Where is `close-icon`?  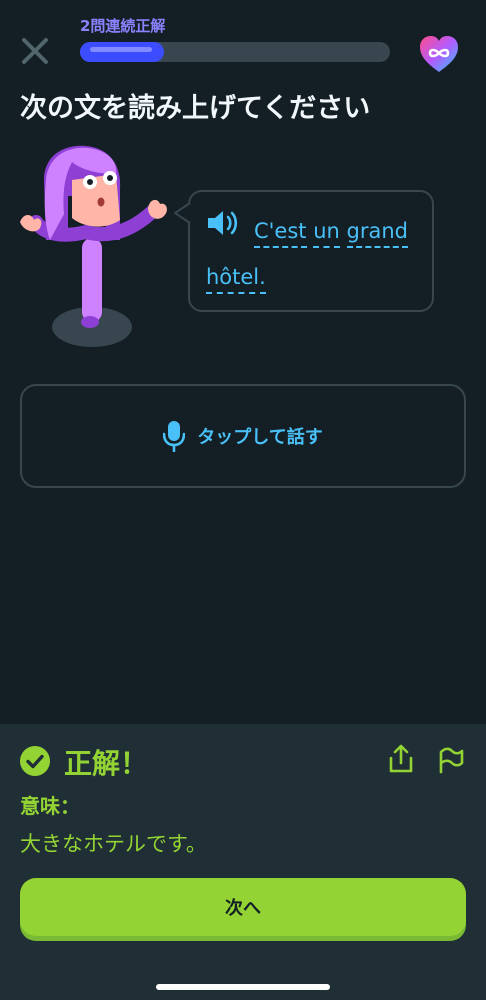
close-icon is located at coordinates (35, 51).